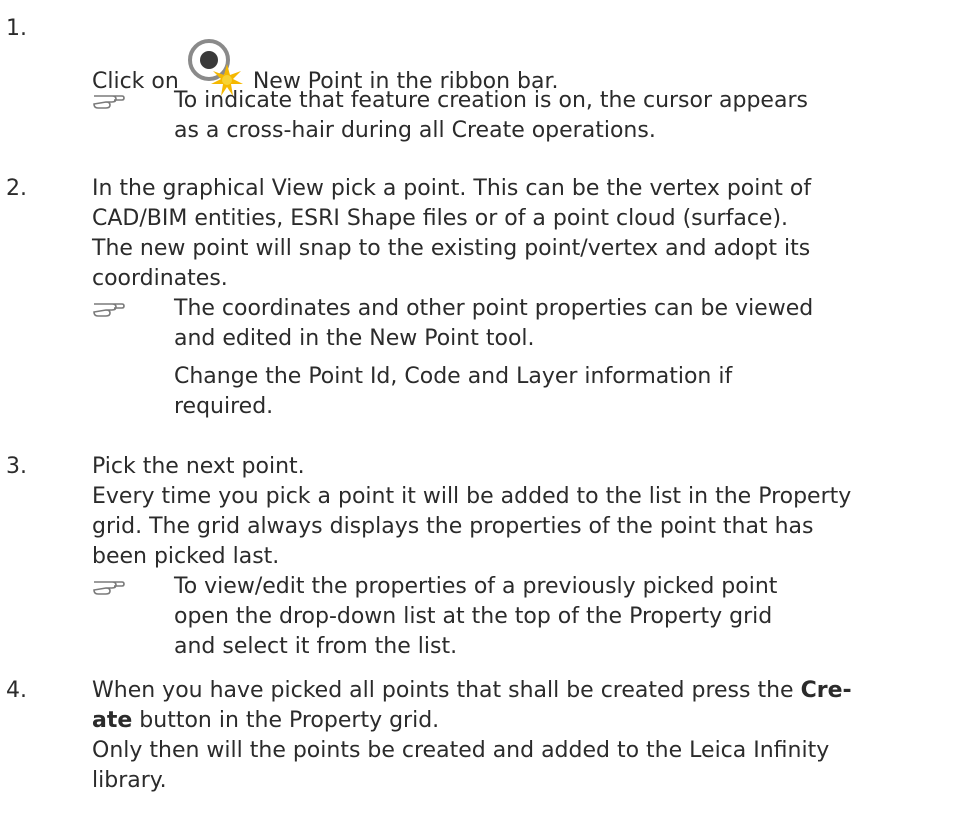  I want to click on text-line: Pick the next point., so click(198, 466).